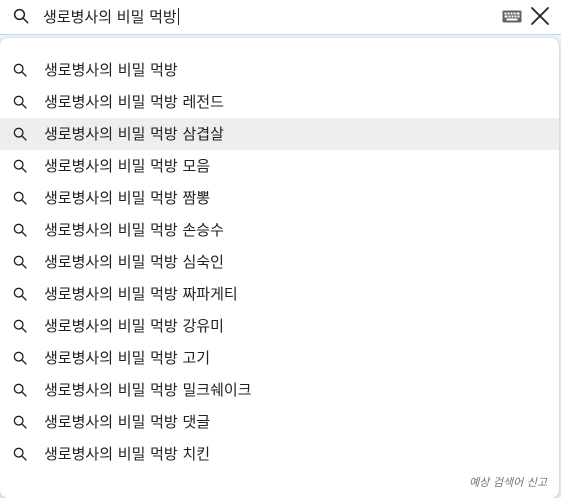 The image size is (561, 498). Describe the element at coordinates (512, 16) in the screenshot. I see `keyboard-icon` at that location.